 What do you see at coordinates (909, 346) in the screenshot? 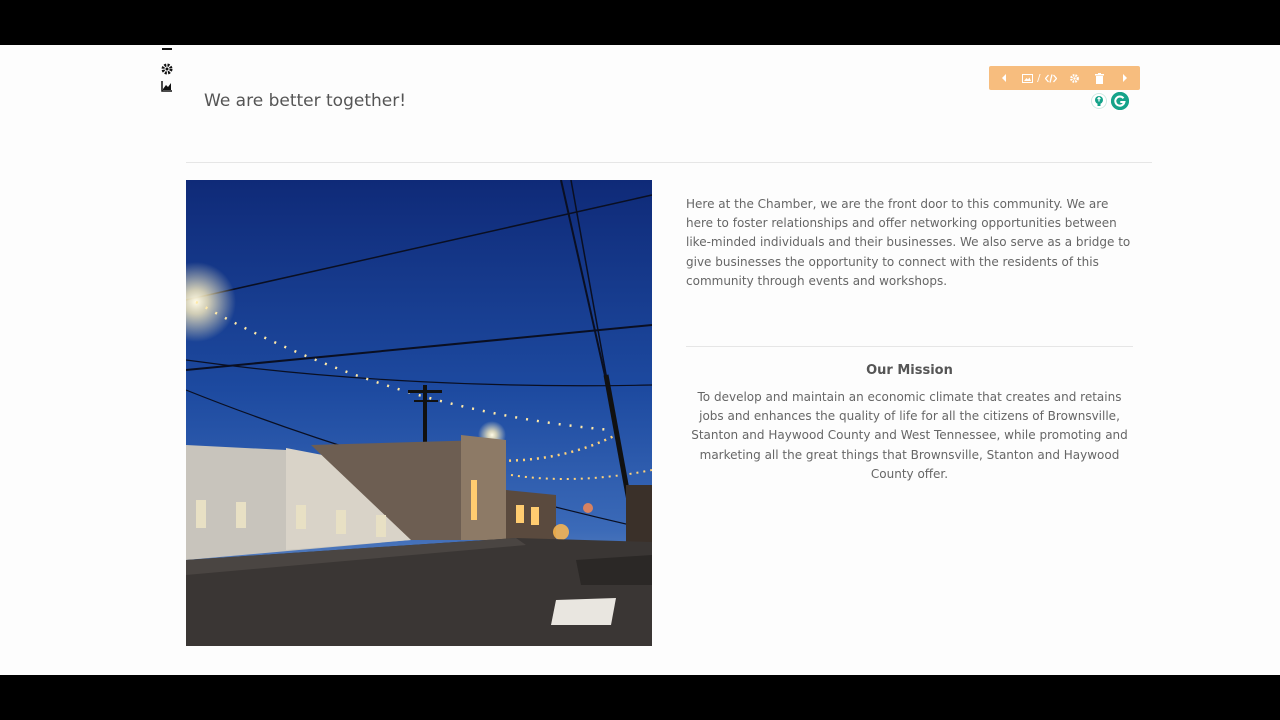
I see `mission-divider` at bounding box center [909, 346].